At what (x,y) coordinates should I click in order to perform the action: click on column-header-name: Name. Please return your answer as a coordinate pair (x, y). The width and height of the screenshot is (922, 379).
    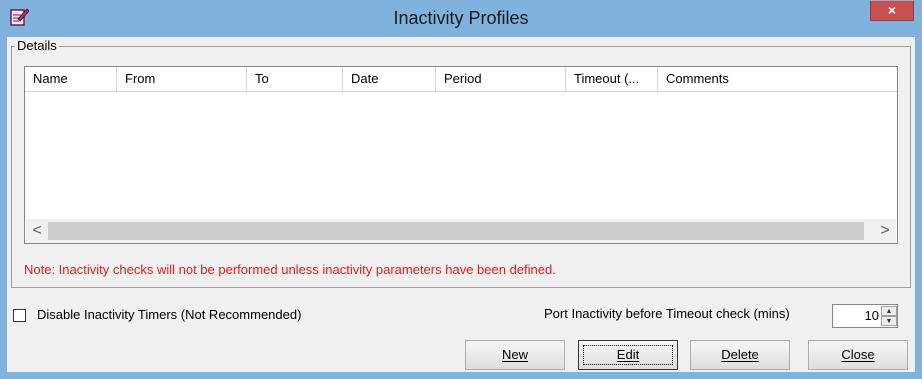
    Looking at the image, I should click on (71, 79).